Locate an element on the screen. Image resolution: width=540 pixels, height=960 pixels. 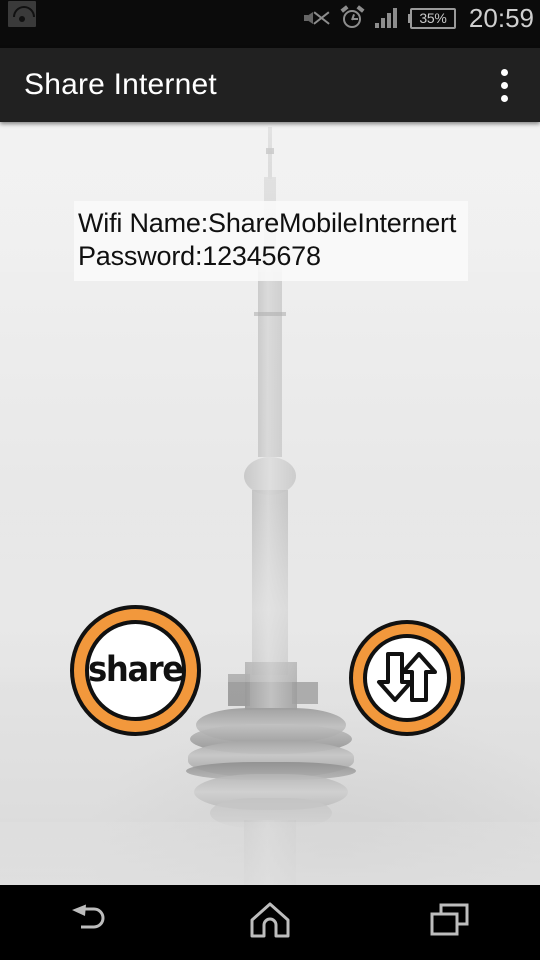
status-bar-left-icons is located at coordinates (22, 14).